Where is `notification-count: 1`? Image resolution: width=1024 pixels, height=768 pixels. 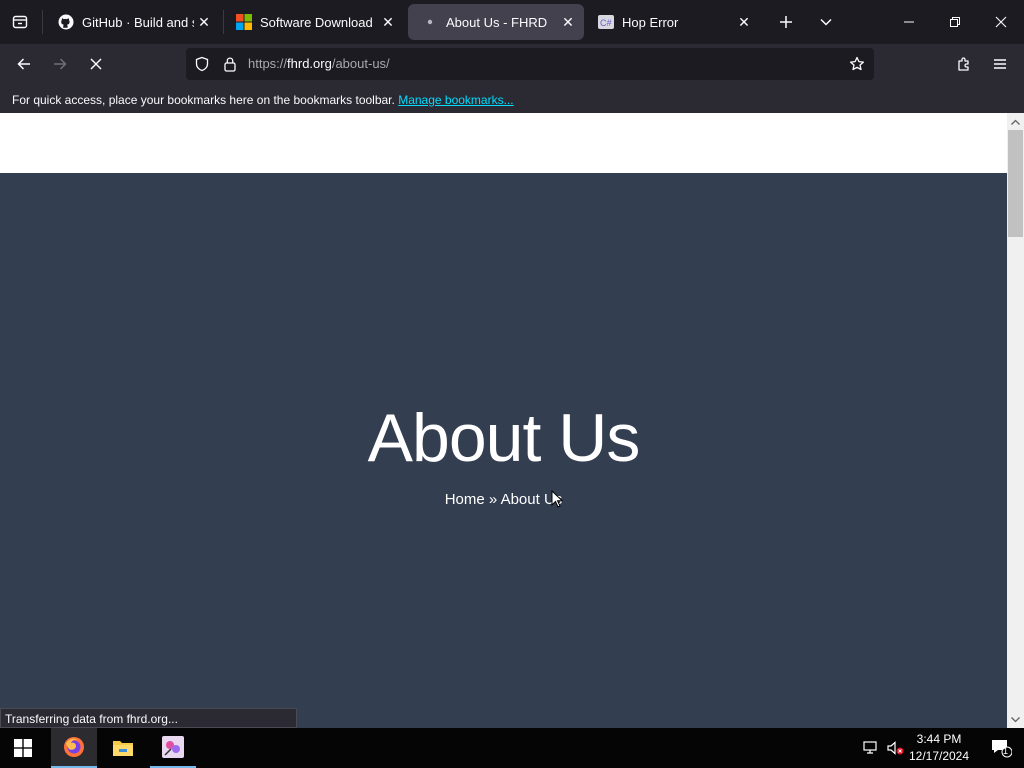 notification-count: 1 is located at coordinates (1006, 751).